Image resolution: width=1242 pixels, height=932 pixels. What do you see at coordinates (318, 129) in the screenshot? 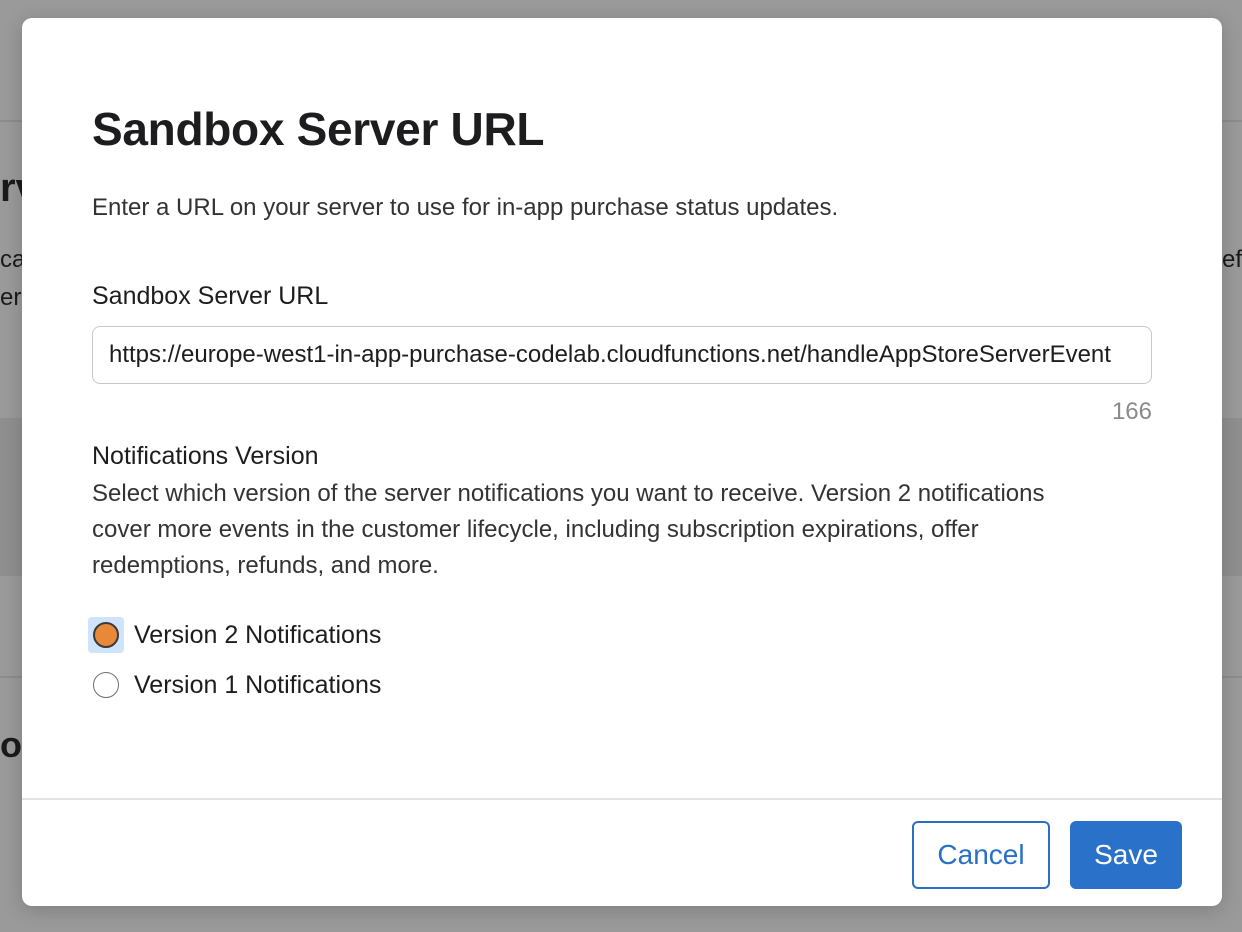
I see `dialog-title: Sandbox Server URL` at bounding box center [318, 129].